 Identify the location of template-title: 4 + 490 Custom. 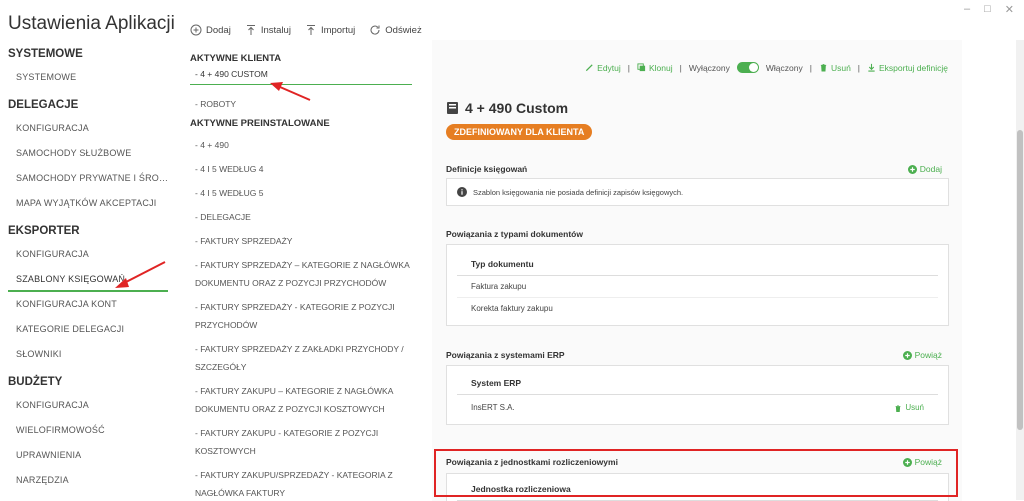
(507, 108).